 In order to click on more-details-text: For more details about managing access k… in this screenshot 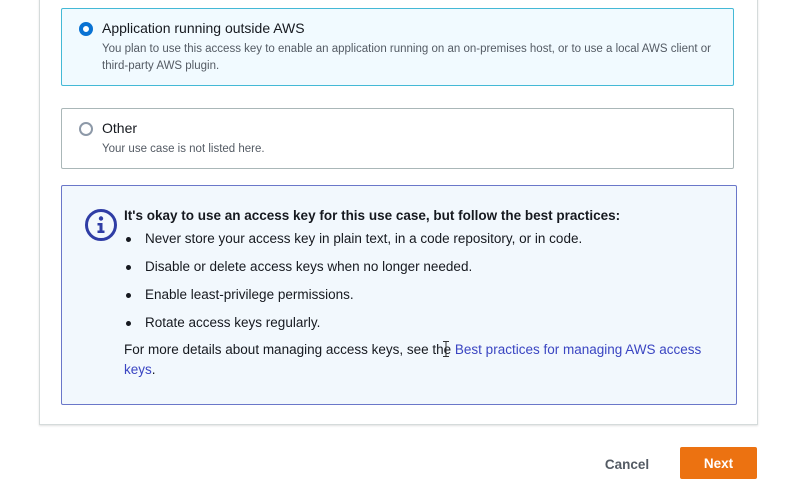, I will do `click(424, 360)`.